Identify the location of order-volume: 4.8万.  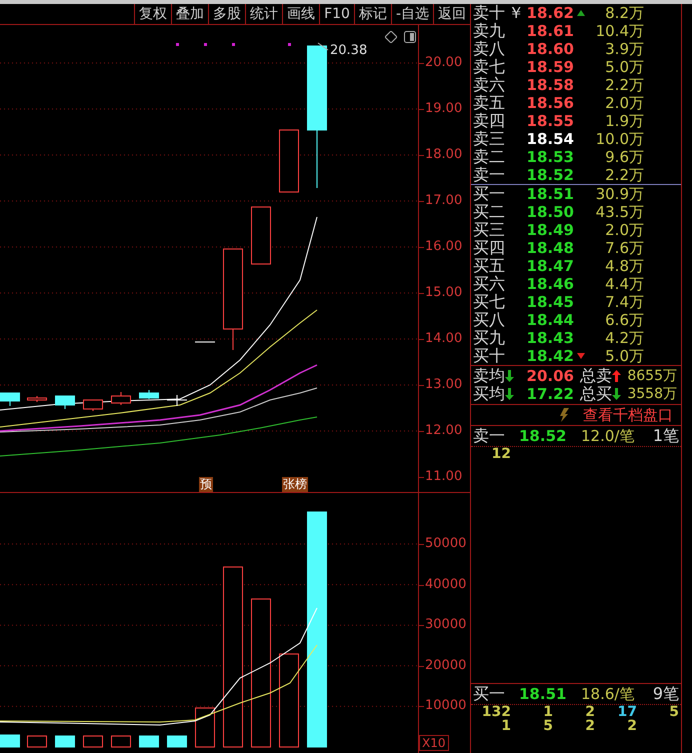
(624, 266).